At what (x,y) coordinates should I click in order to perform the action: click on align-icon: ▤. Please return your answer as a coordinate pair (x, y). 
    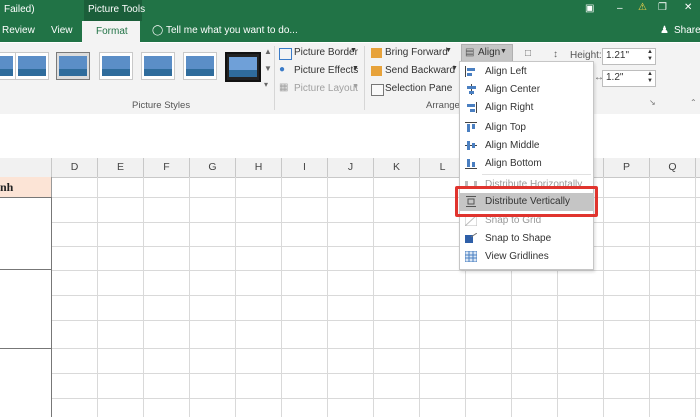
    Looking at the image, I should click on (470, 52).